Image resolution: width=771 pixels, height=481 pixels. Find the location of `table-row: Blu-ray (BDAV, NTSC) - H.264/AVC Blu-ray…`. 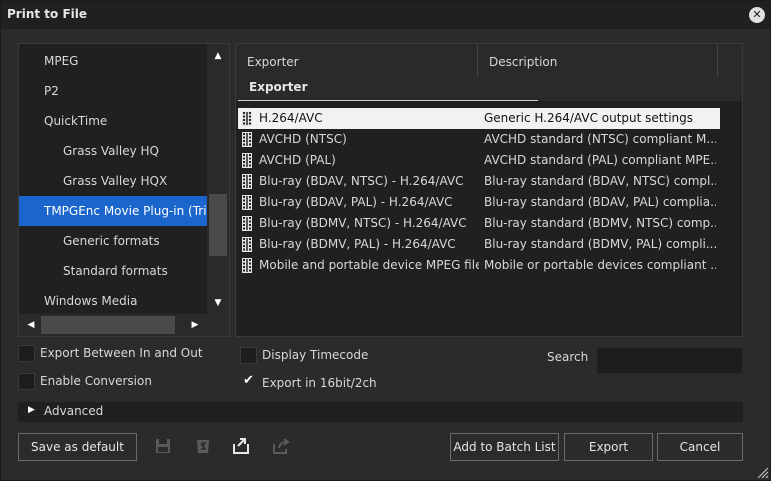

table-row: Blu-ray (BDAV, NTSC) - H.264/AVC Blu-ray… is located at coordinates (479, 181).